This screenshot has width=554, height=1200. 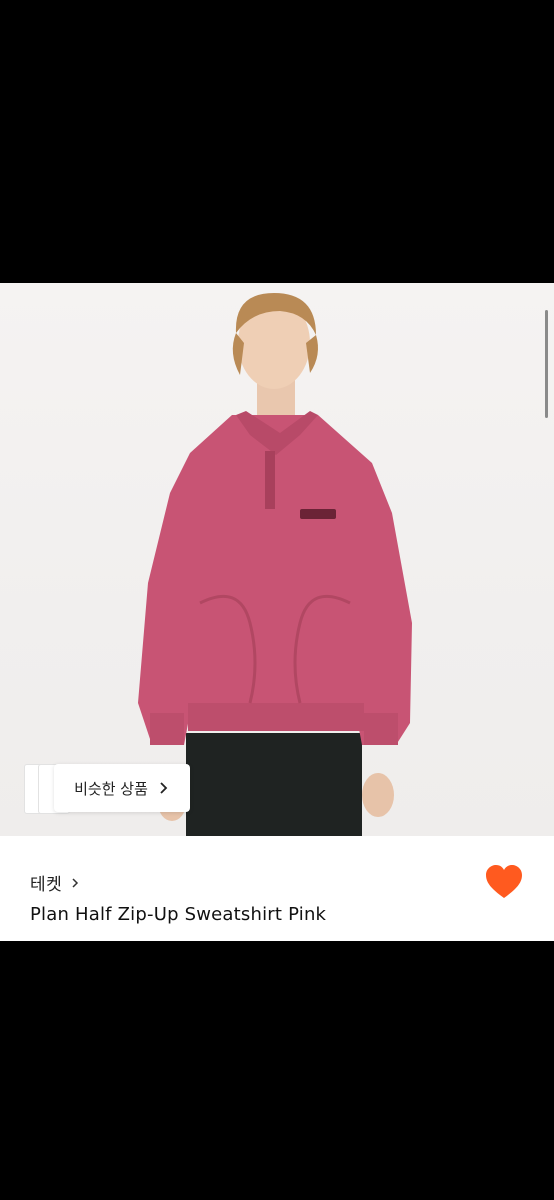 What do you see at coordinates (546, 364) in the screenshot?
I see `scrollbar` at bounding box center [546, 364].